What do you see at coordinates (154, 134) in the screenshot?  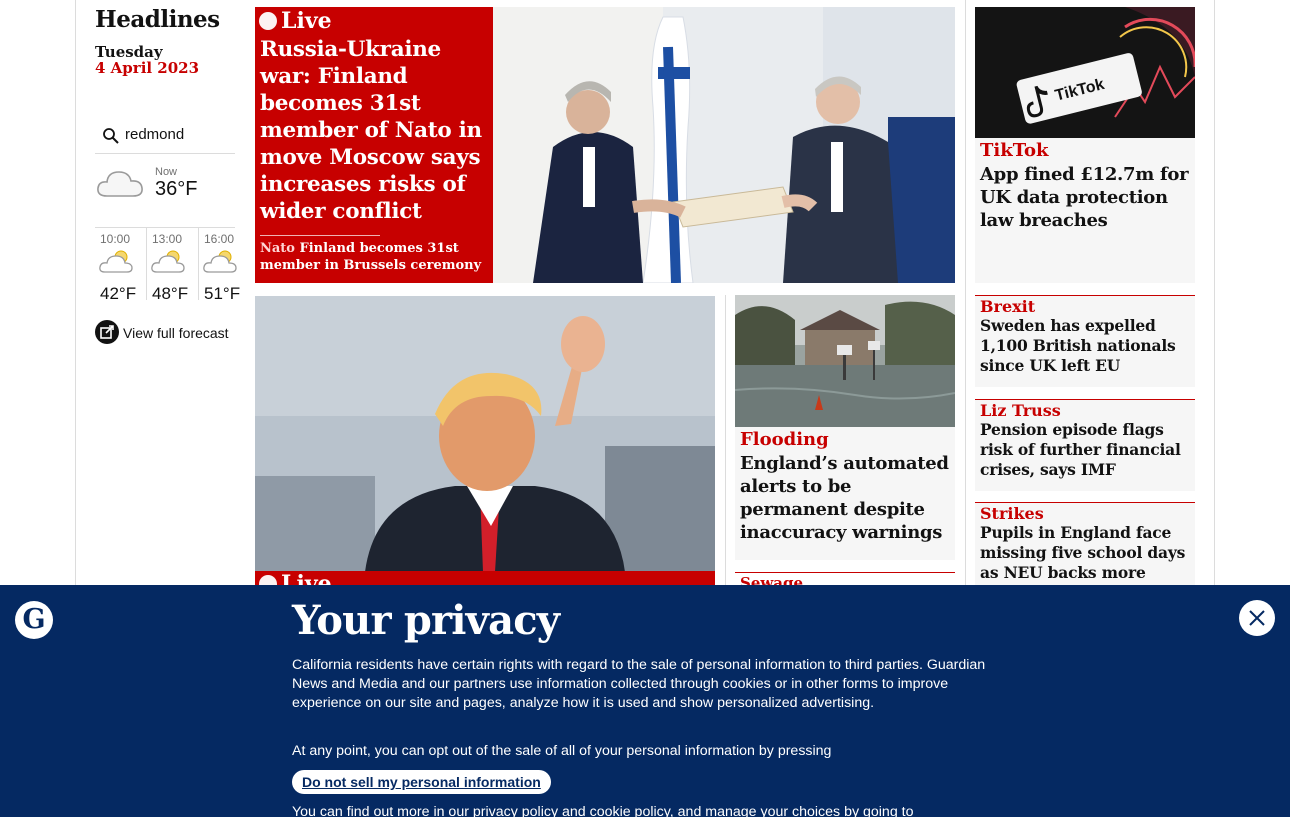 I see `weather-location-input: redmond` at bounding box center [154, 134].